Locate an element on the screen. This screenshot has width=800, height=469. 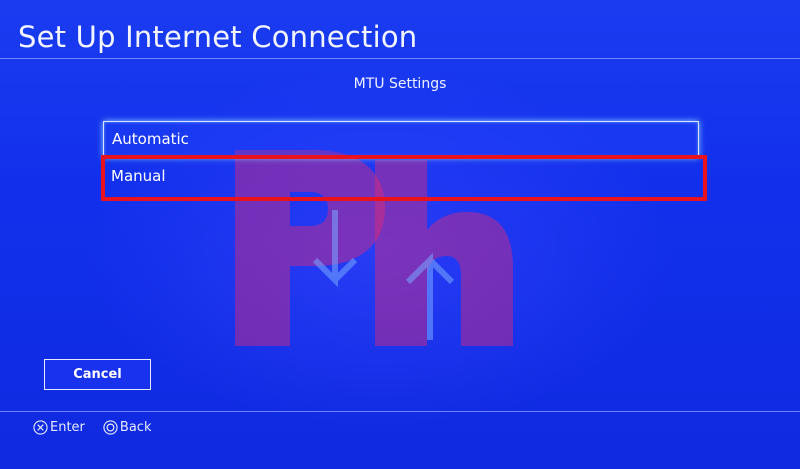
circle-button-icon is located at coordinates (110, 427).